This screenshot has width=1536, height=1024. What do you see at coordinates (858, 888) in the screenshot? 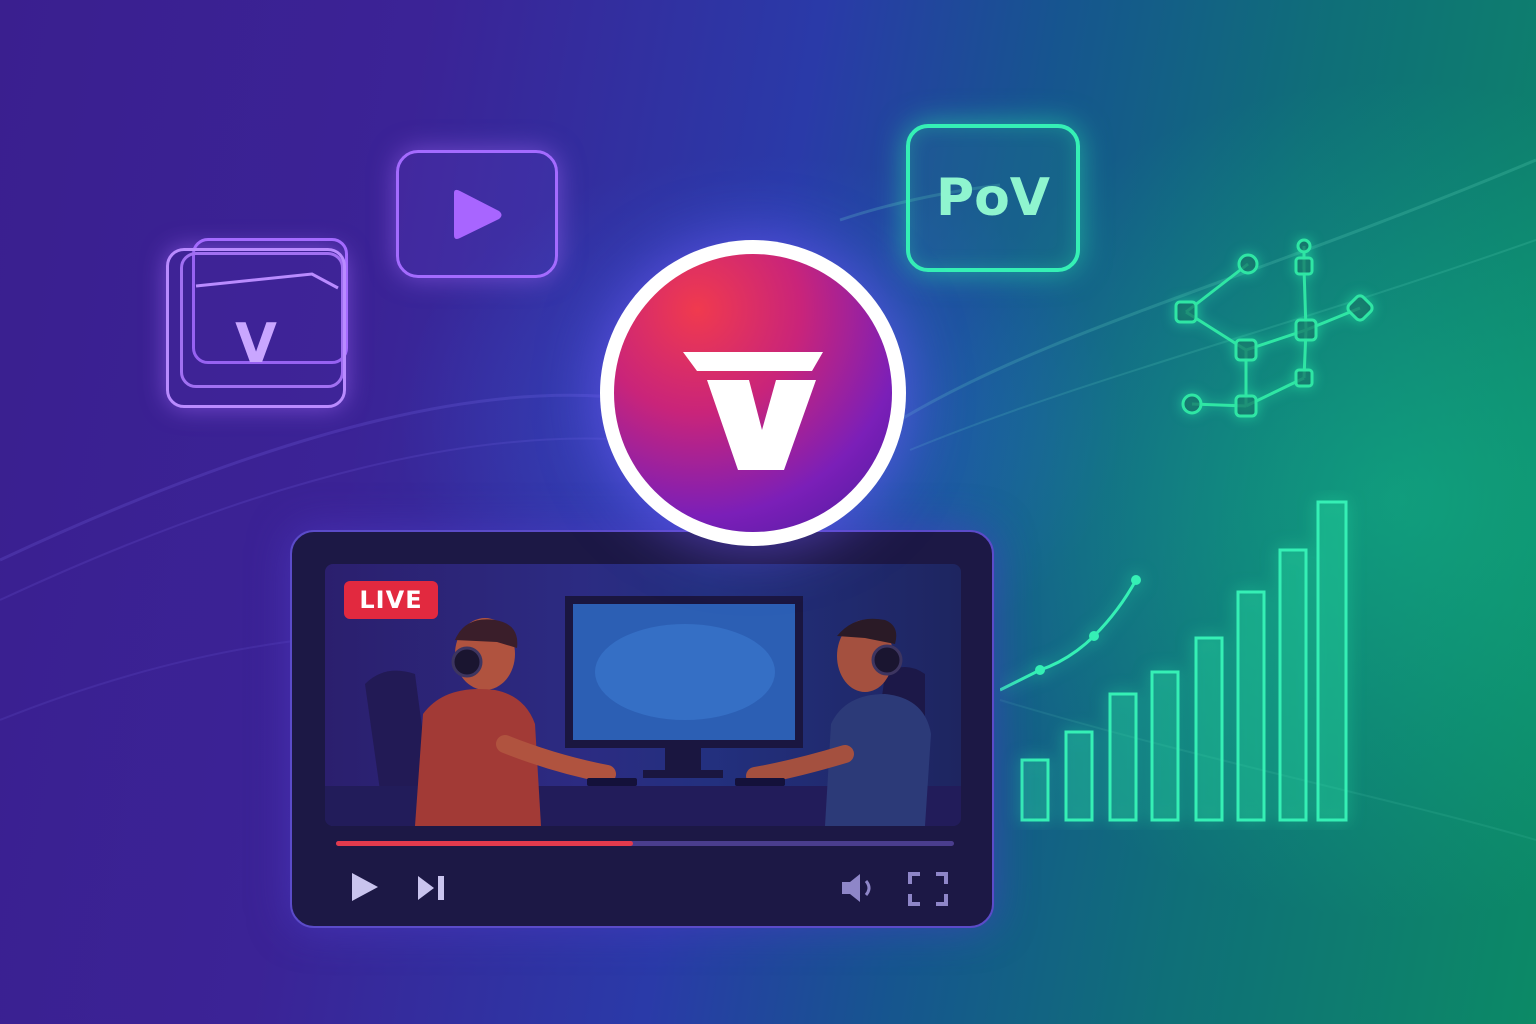
I see `volume-icon` at bounding box center [858, 888].